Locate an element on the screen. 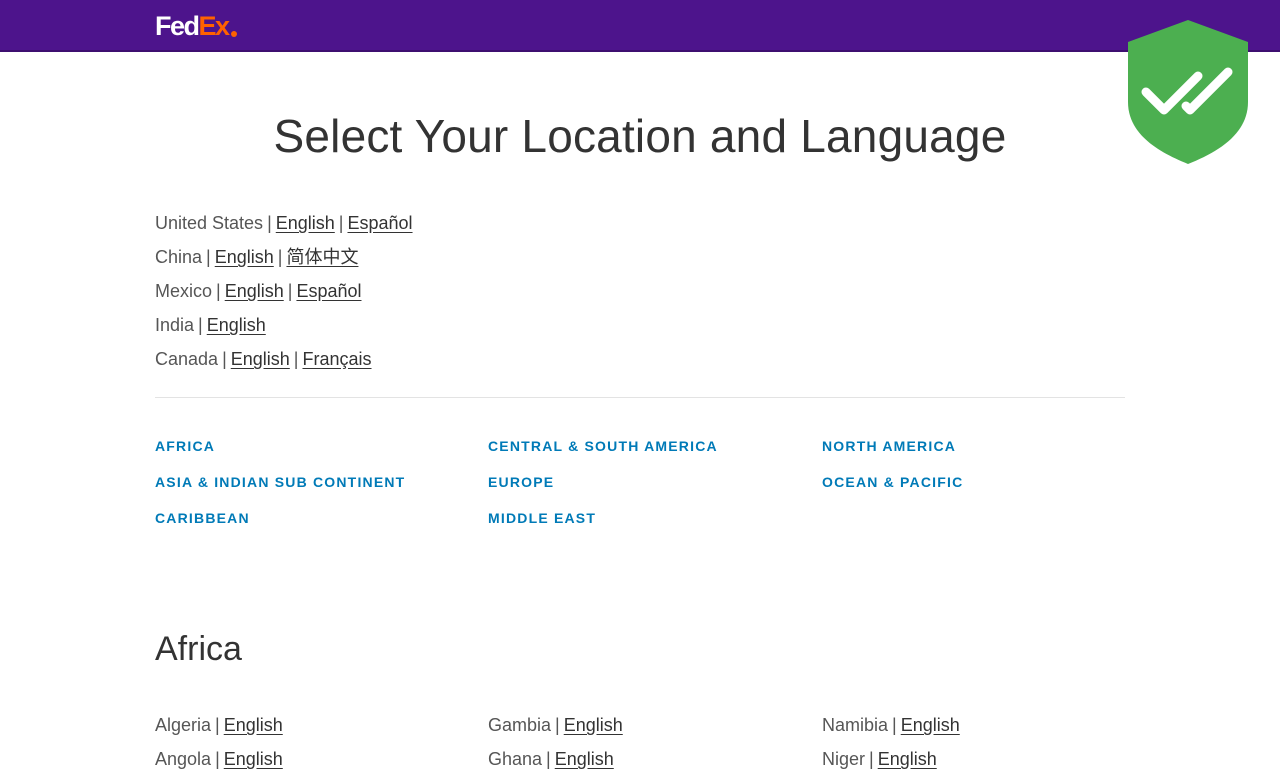 The height and width of the screenshot is (778, 1280). logo-fed-text: Fed is located at coordinates (177, 26).